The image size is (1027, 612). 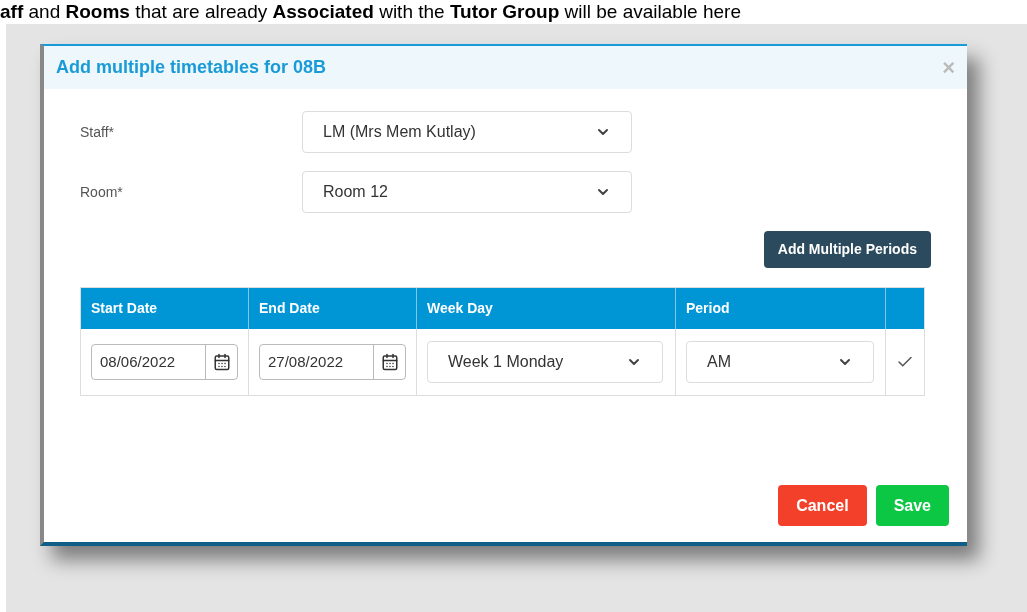 What do you see at coordinates (333, 308) in the screenshot?
I see `column-header: End Date` at bounding box center [333, 308].